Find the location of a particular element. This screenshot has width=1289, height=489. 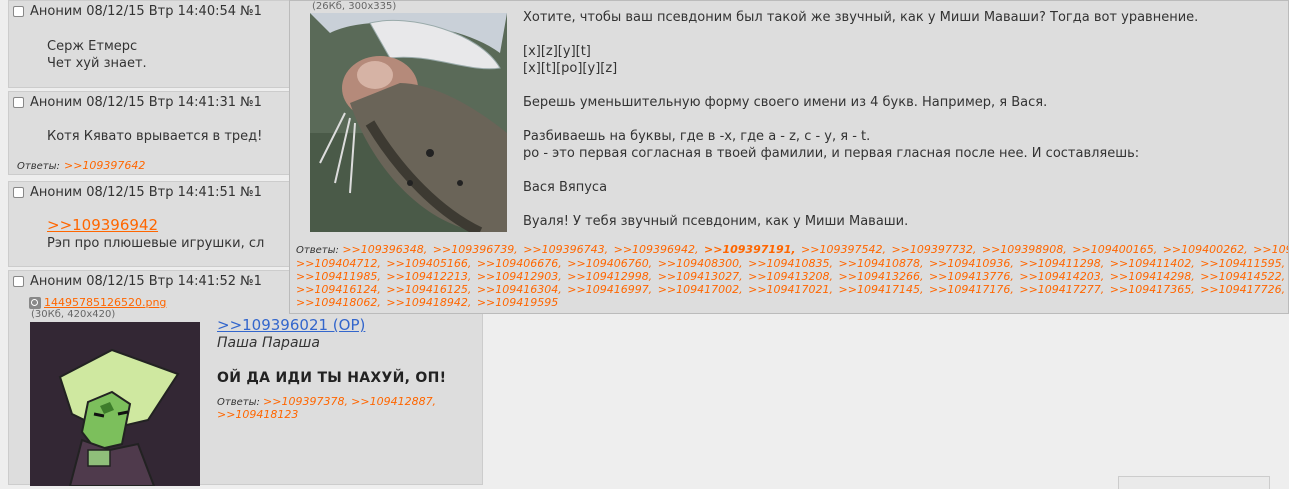

reply-link: >>109408300, is located at coordinates (700, 263).